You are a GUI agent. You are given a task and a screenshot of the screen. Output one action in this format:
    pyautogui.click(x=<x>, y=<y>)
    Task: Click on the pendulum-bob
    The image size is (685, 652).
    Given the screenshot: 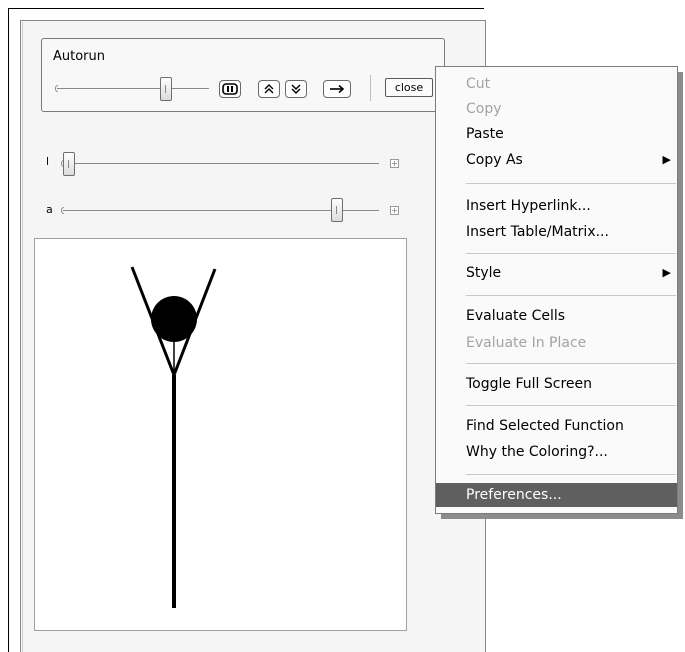 What is the action you would take?
    pyautogui.click(x=174, y=319)
    